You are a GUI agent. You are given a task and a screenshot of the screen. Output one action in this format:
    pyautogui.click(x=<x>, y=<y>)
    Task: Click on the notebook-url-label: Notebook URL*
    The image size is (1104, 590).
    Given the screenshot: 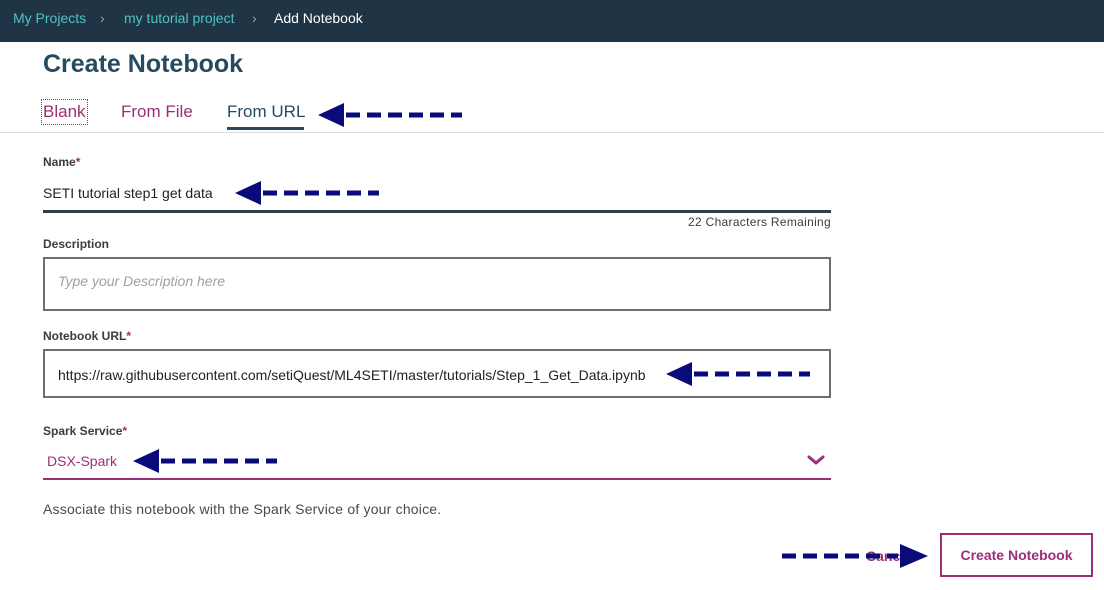 What is the action you would take?
    pyautogui.click(x=87, y=336)
    